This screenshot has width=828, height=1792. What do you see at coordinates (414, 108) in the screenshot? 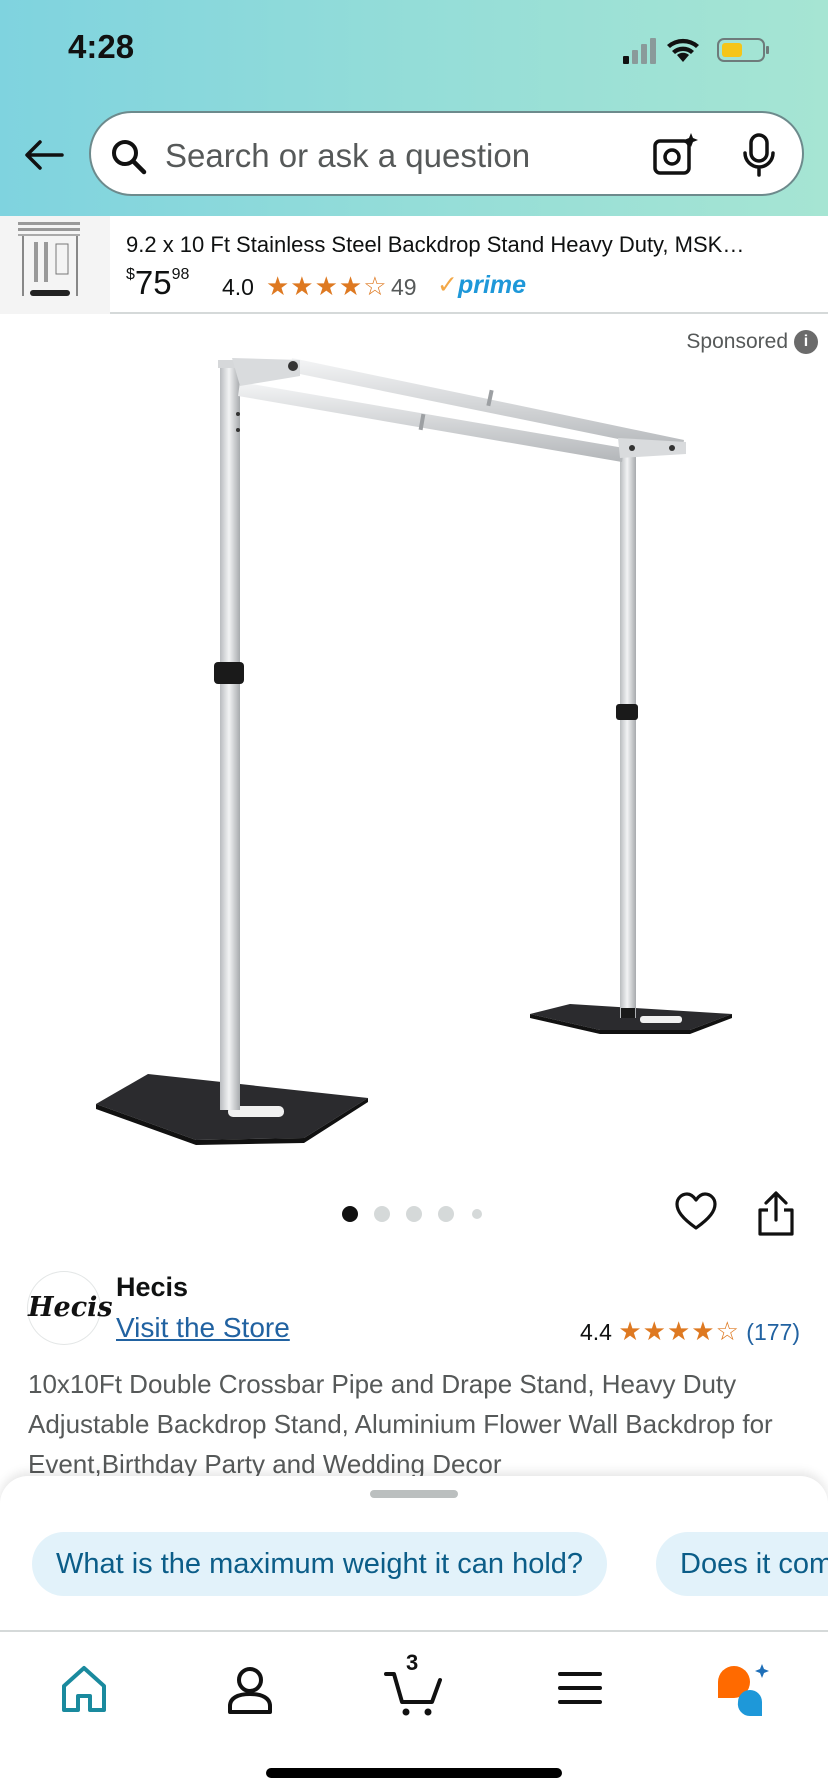
I see `app-header: 4:28 Search or ask a question` at bounding box center [414, 108].